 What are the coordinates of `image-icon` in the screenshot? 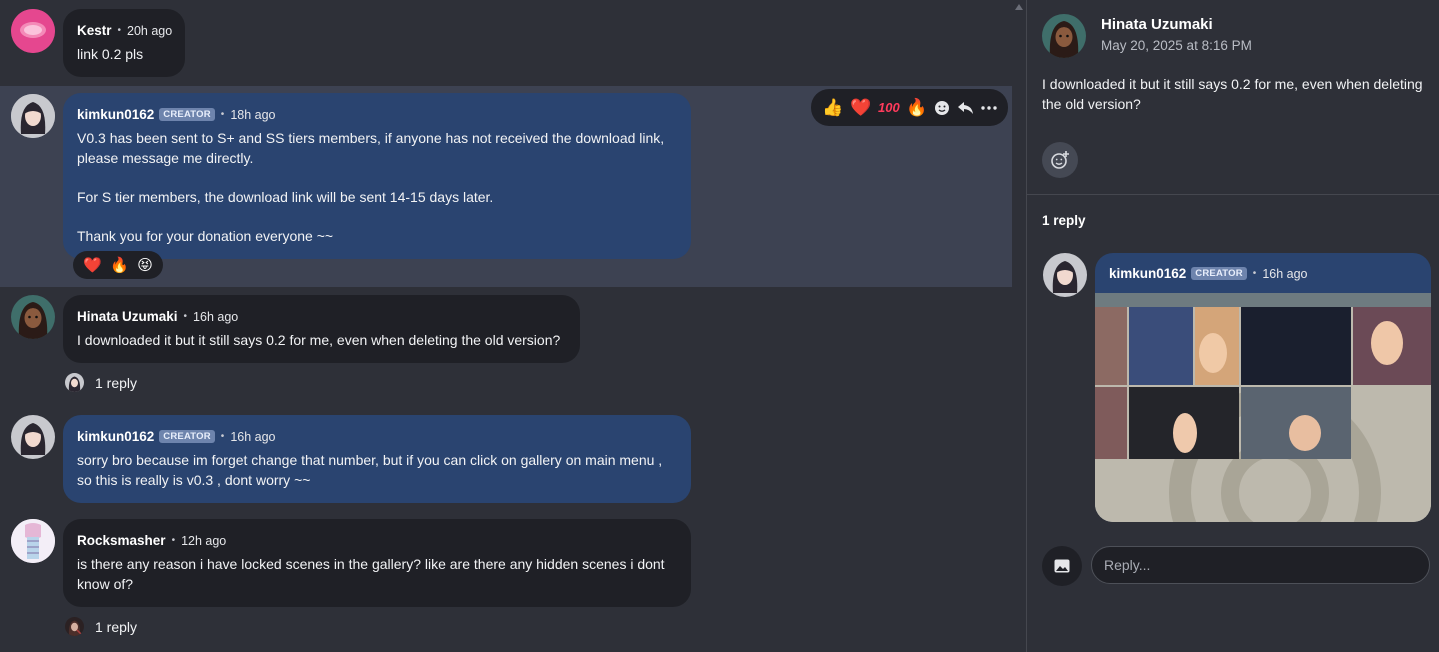 It's located at (1062, 566).